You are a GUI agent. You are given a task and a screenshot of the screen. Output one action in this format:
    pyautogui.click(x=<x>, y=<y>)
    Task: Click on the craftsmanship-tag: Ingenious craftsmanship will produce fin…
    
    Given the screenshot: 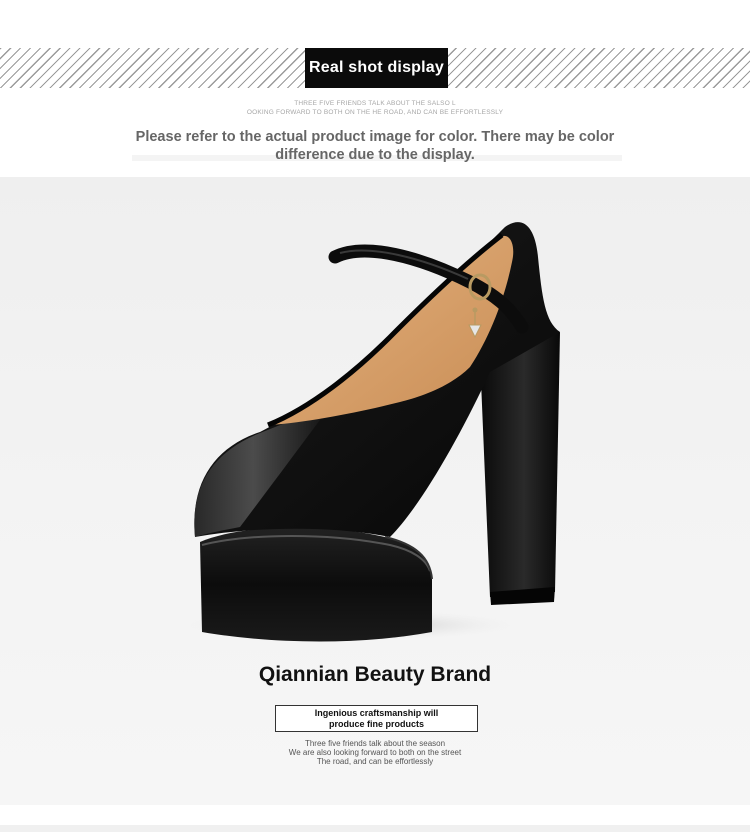 What is the action you would take?
    pyautogui.click(x=376, y=718)
    